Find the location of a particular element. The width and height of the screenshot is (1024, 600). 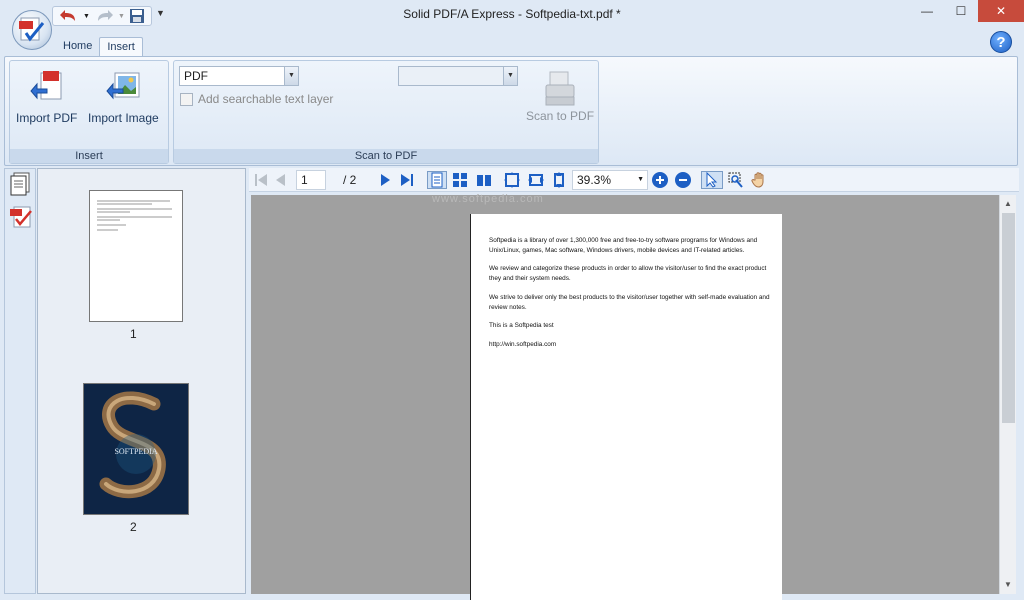

thumbnail-2-title: SOFTPEDIA is located at coordinates (135, 451).